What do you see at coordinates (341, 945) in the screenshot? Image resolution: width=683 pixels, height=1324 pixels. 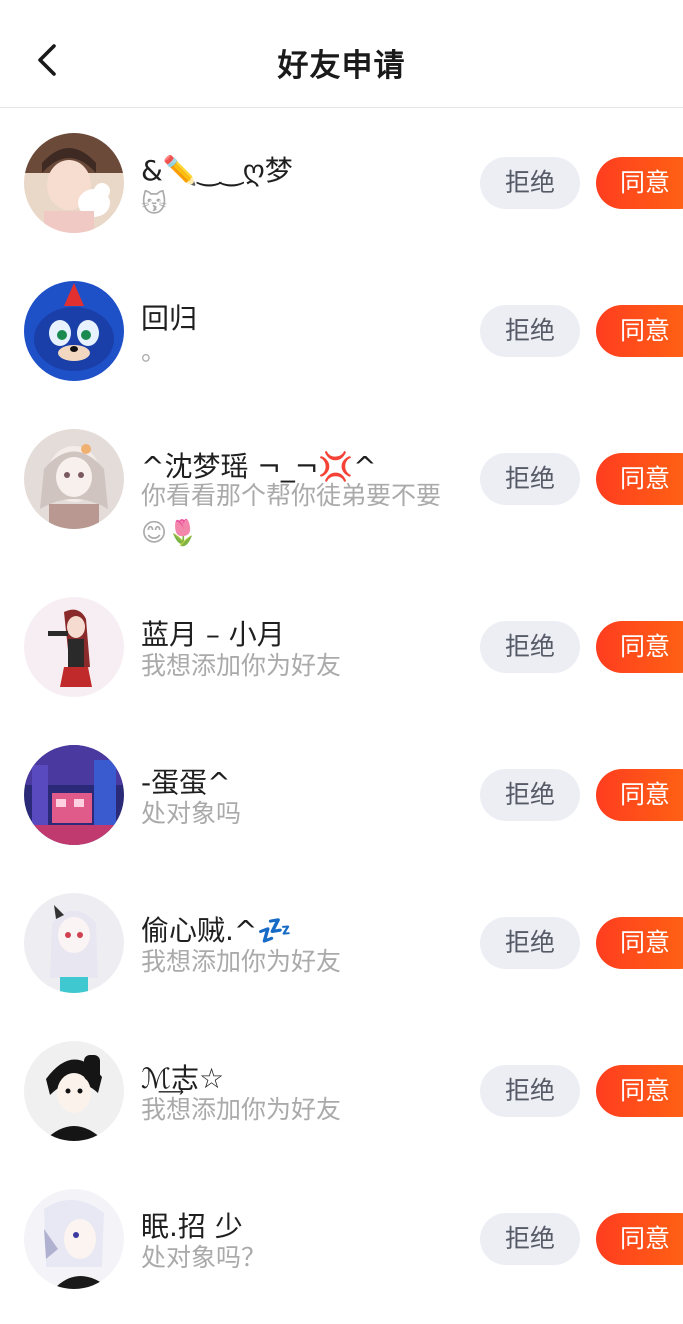 I see `friend-request-row: 偷心贼.^💤 我想添加你为好友 拒绝 同意` at bounding box center [341, 945].